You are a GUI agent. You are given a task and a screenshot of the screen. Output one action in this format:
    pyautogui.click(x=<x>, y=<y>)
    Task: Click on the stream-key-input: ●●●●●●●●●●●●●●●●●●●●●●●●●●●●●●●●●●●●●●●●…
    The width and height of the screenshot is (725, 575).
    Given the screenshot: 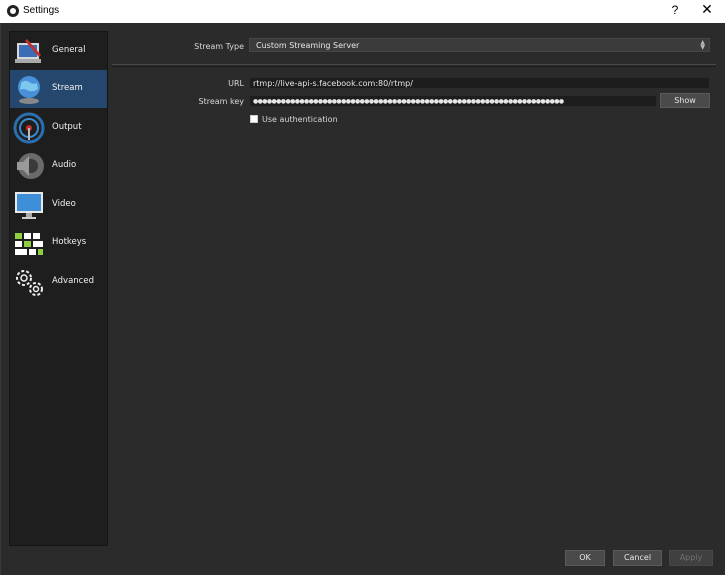 What is the action you would take?
    pyautogui.click(x=453, y=101)
    